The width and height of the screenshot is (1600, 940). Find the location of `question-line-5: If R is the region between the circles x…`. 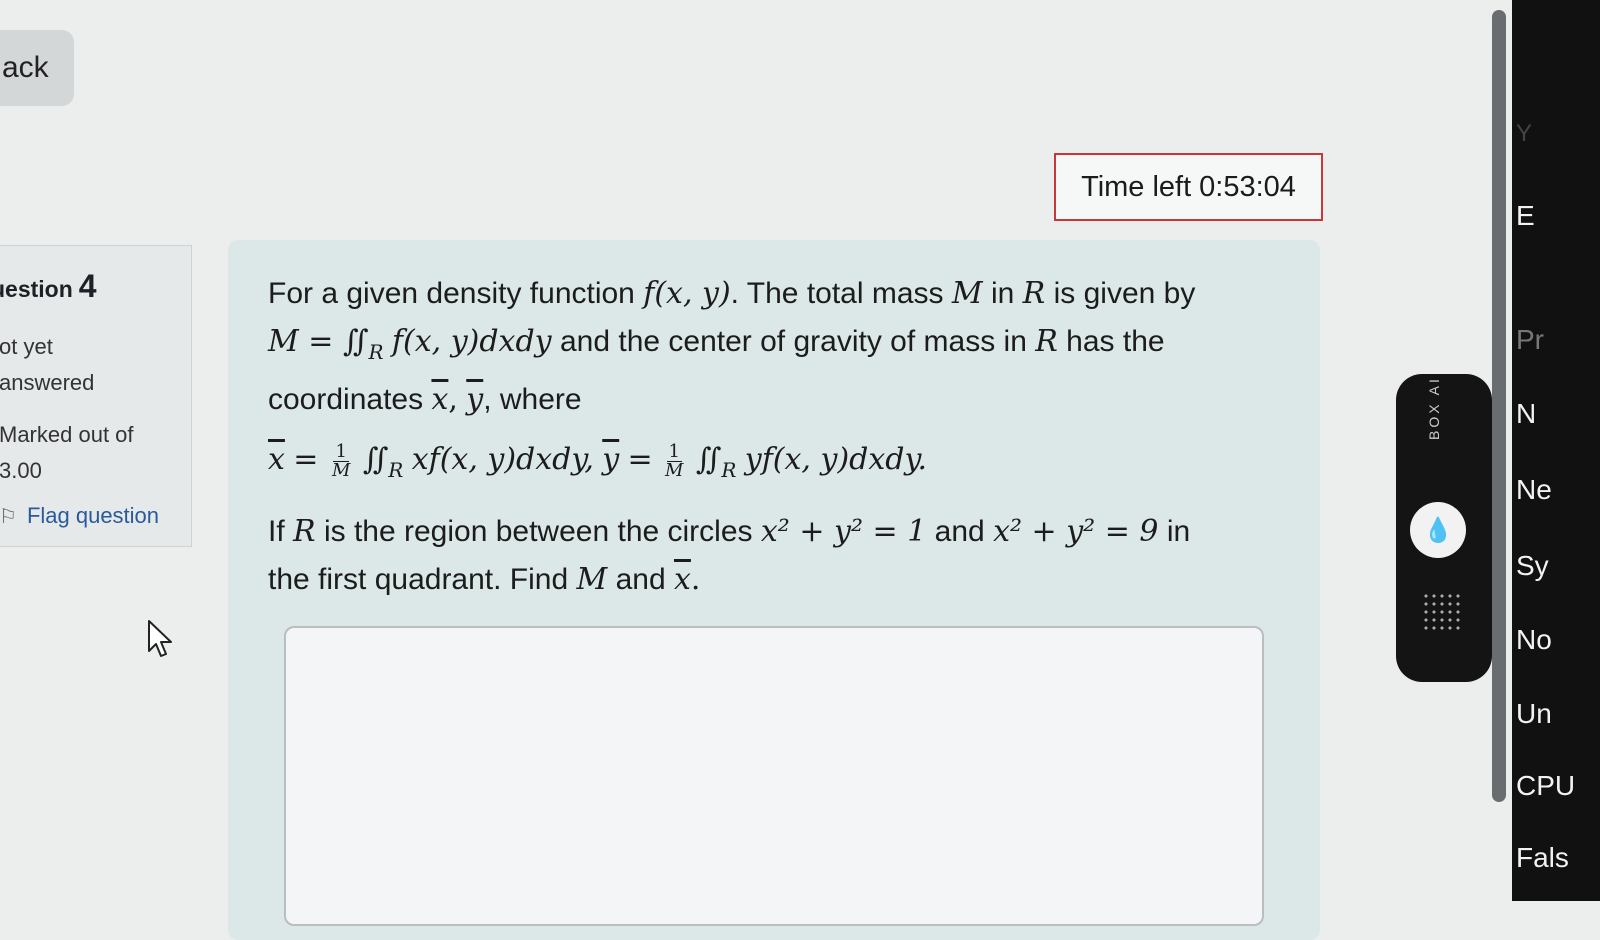

question-line-5: If R is the region between the circles x… is located at coordinates (773, 532).